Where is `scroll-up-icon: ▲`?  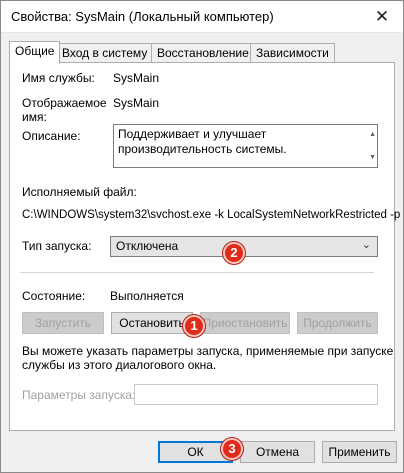 scroll-up-icon: ▲ is located at coordinates (372, 134).